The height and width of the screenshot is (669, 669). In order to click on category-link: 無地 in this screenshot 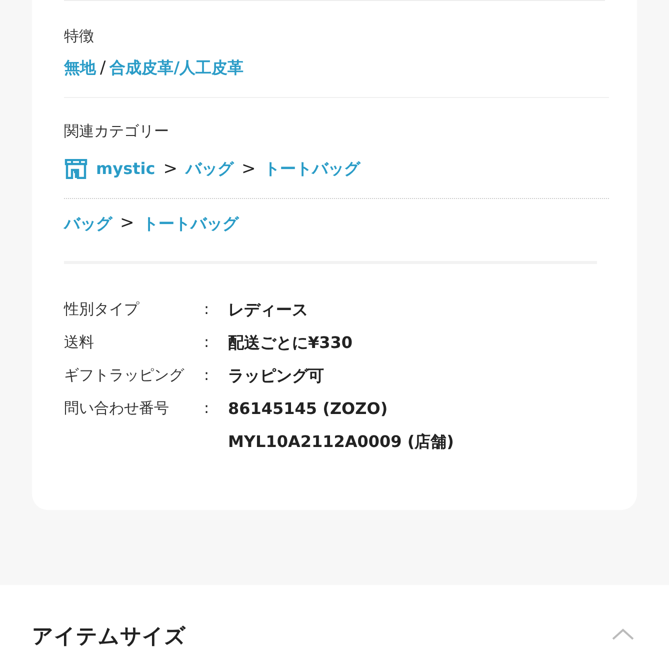, I will do `click(80, 68)`.